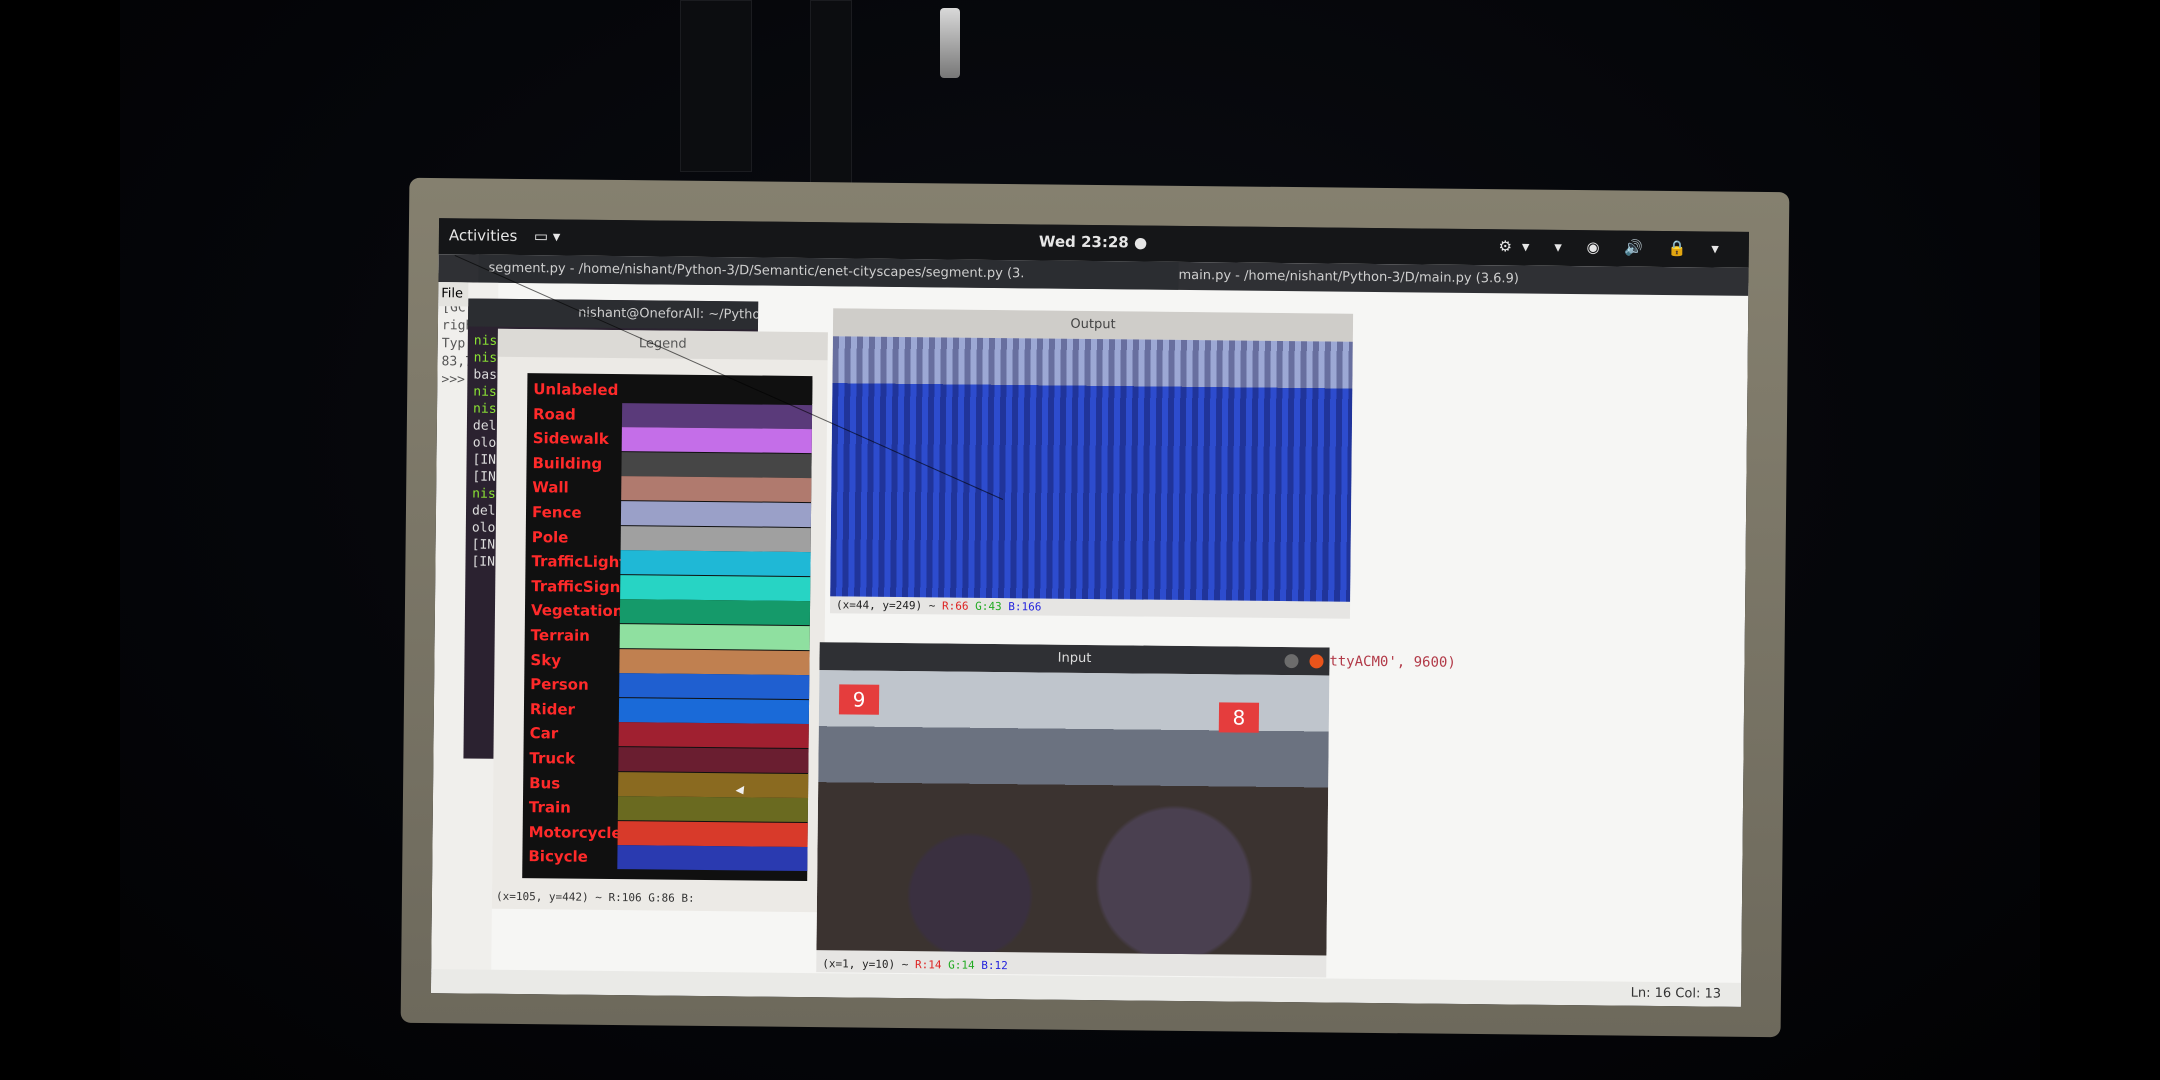  I want to click on legend-row: Vegetation, so click(668, 612).